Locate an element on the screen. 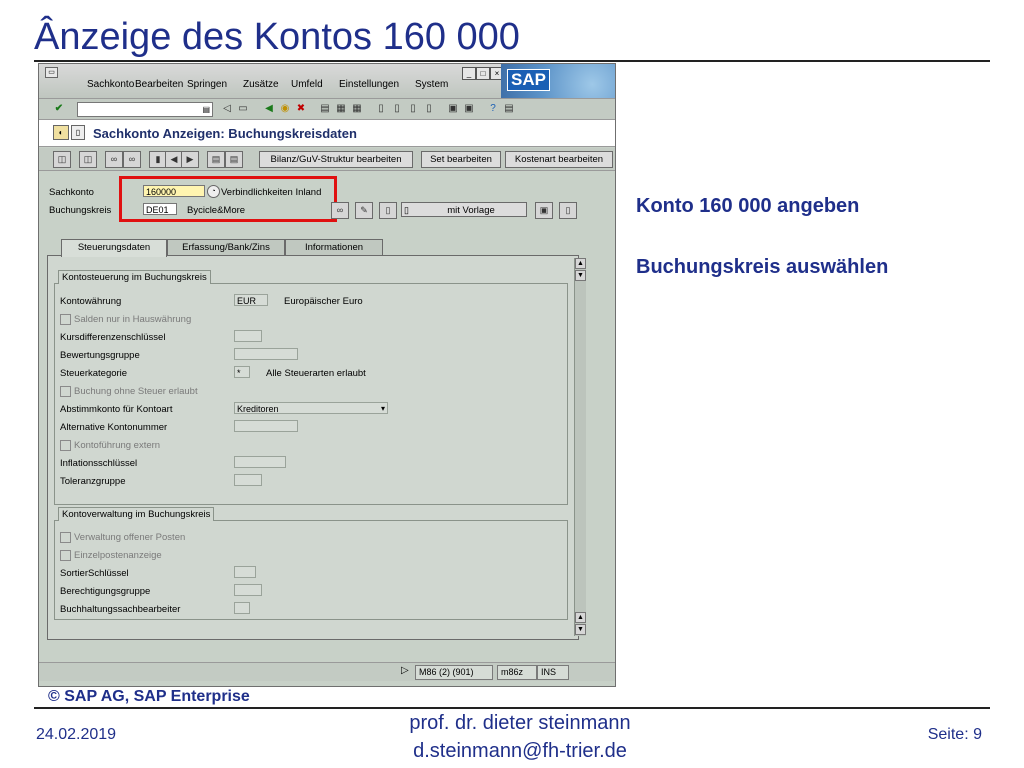 This screenshot has width=1024, height=768. exit-icon: ◉ is located at coordinates (285, 108).